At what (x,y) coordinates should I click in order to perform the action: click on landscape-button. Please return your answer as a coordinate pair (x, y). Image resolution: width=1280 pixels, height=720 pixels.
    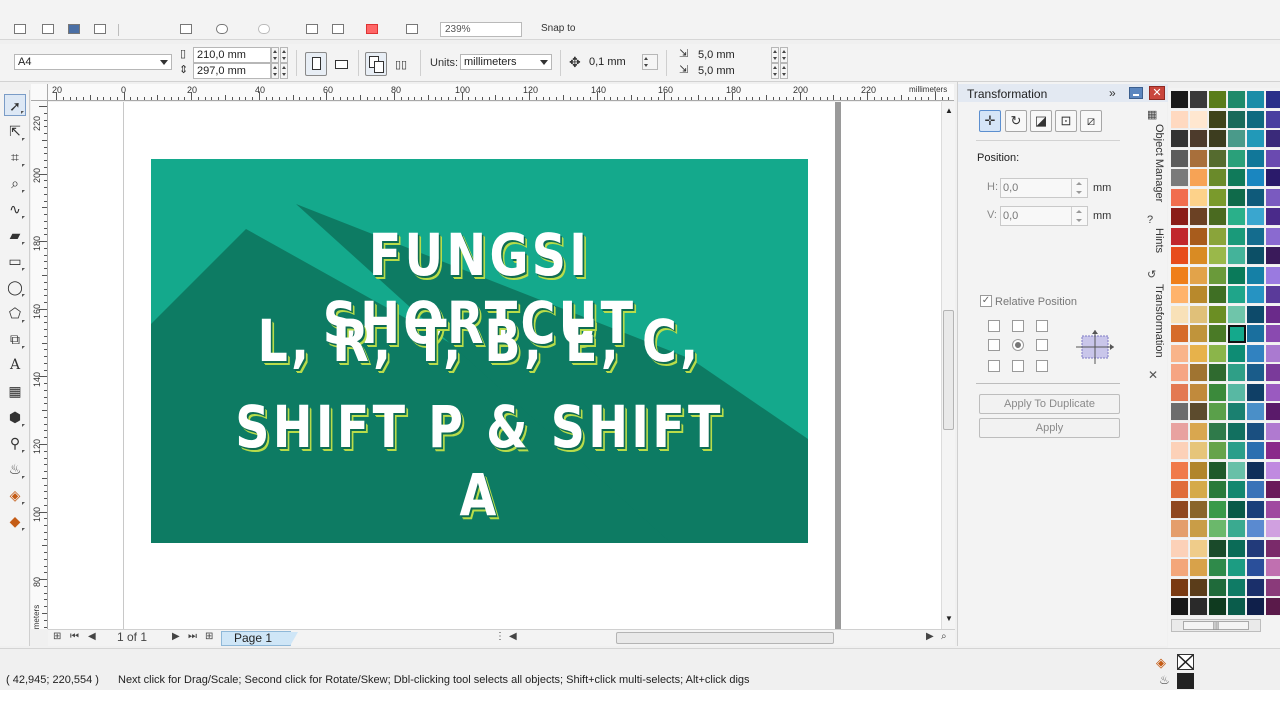
    Looking at the image, I should click on (342, 64).